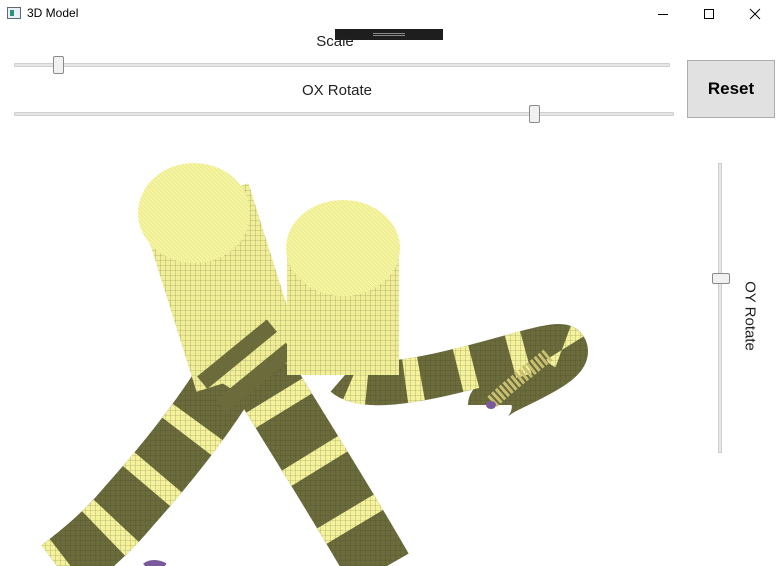 Image resolution: width=777 pixels, height=566 pixels. What do you see at coordinates (534, 114) in the screenshot?
I see `ox-rotate-slider-thumb` at bounding box center [534, 114].